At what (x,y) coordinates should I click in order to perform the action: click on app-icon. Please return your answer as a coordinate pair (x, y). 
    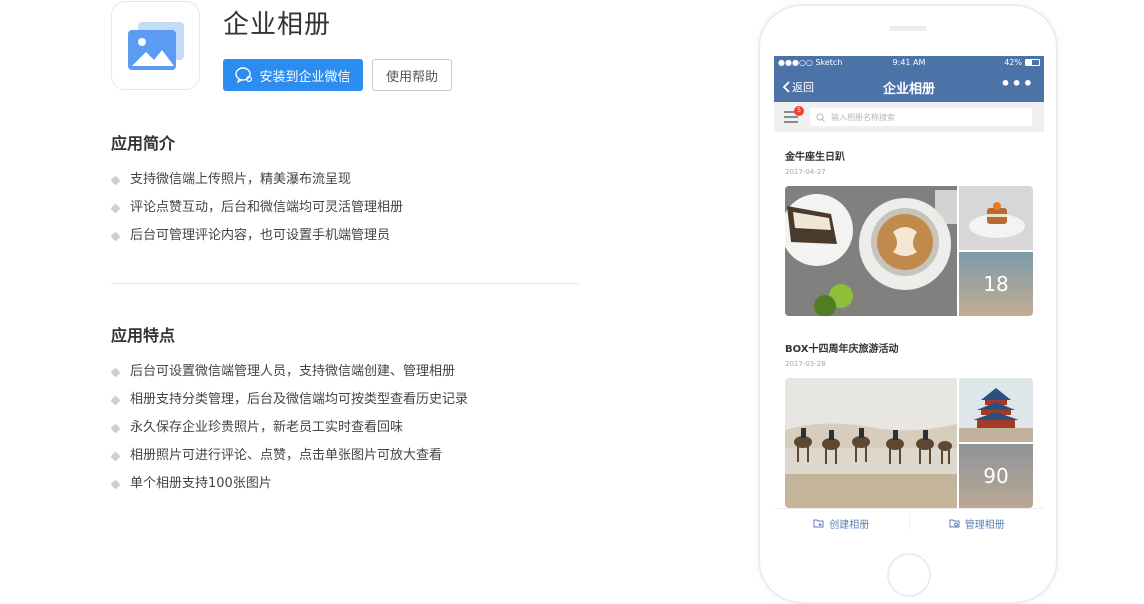
    Looking at the image, I should click on (155, 45).